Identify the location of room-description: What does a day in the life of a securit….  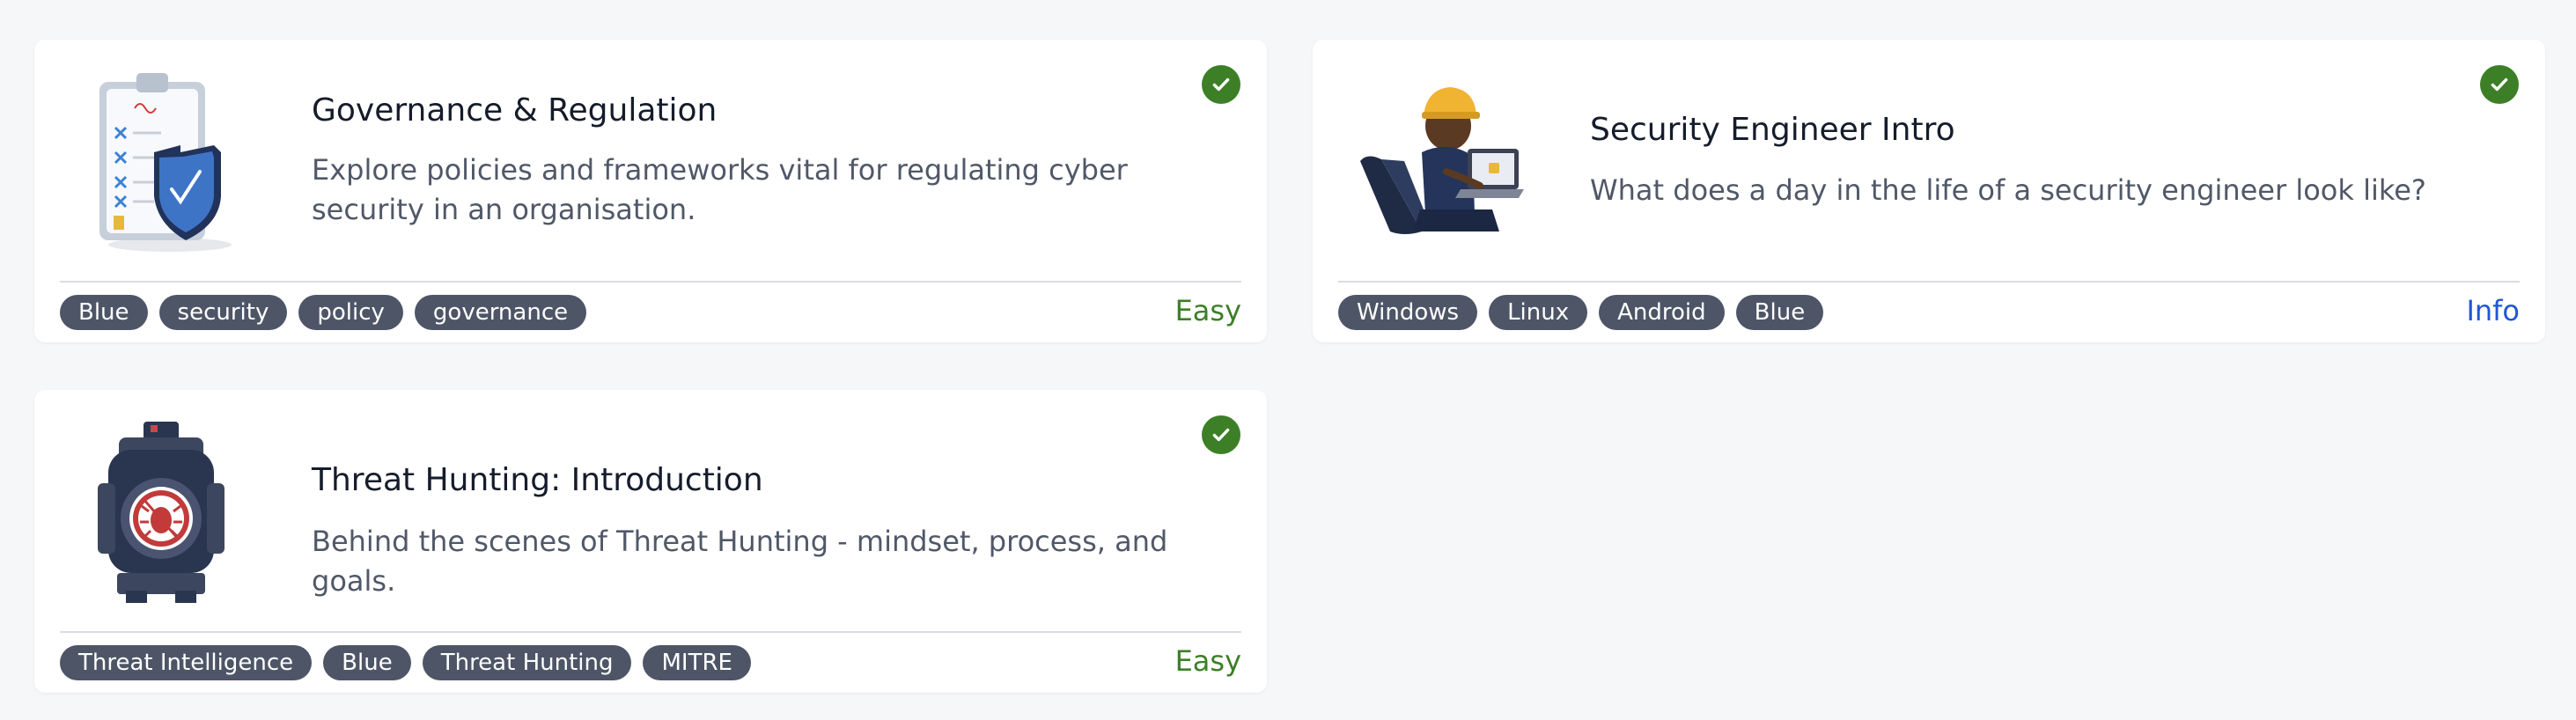
(2008, 190).